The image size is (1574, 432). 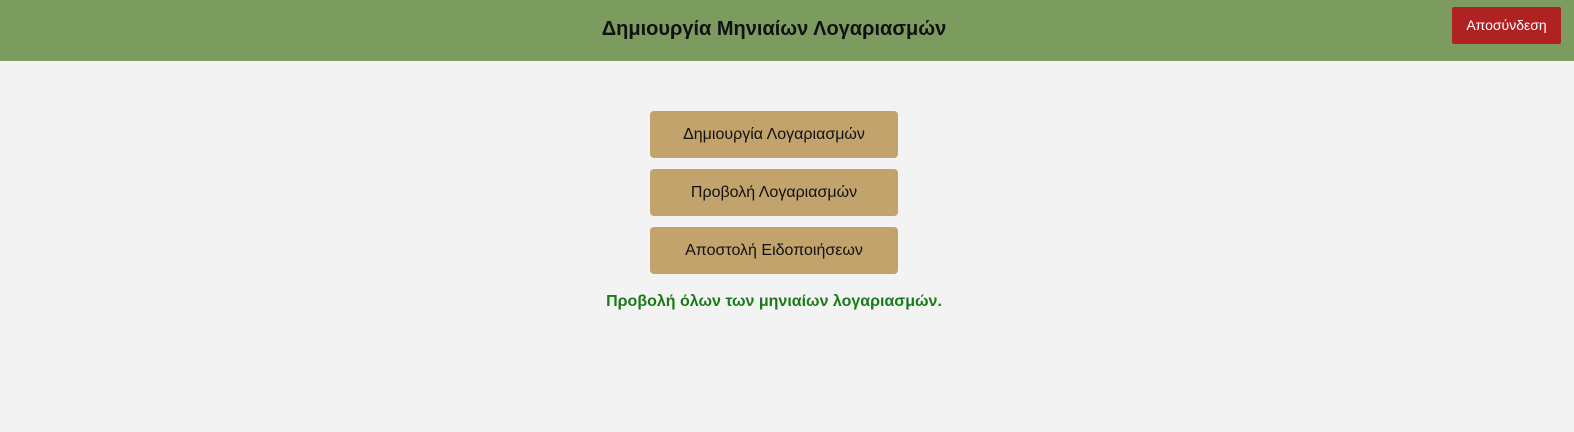 I want to click on view-bills-button: Προβολή Λογαριασμών, so click(x=774, y=192).